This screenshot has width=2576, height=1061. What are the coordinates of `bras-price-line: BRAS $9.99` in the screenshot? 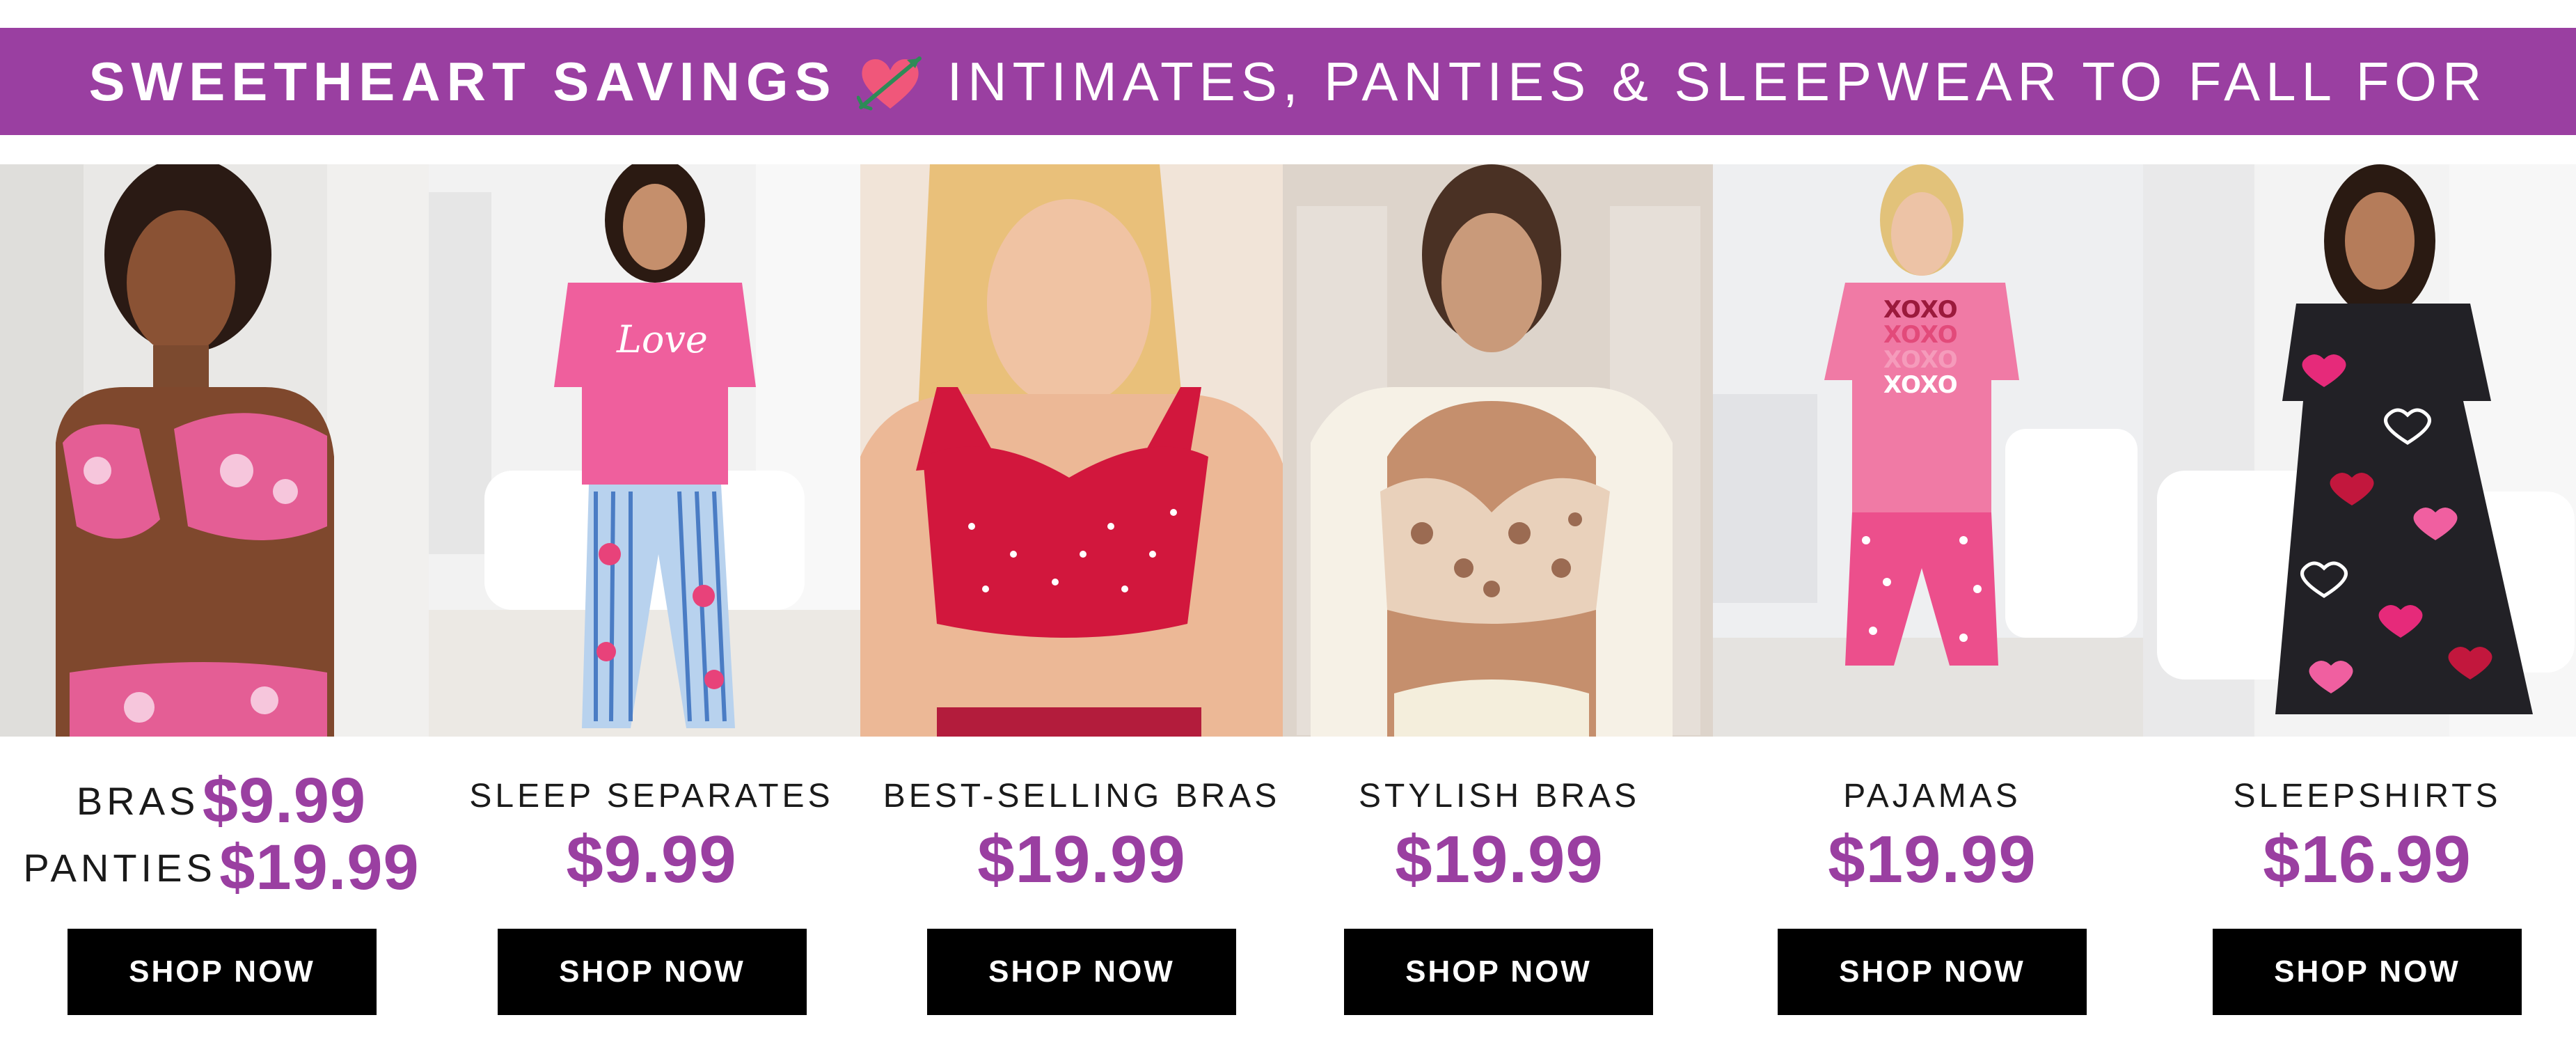 It's located at (221, 801).